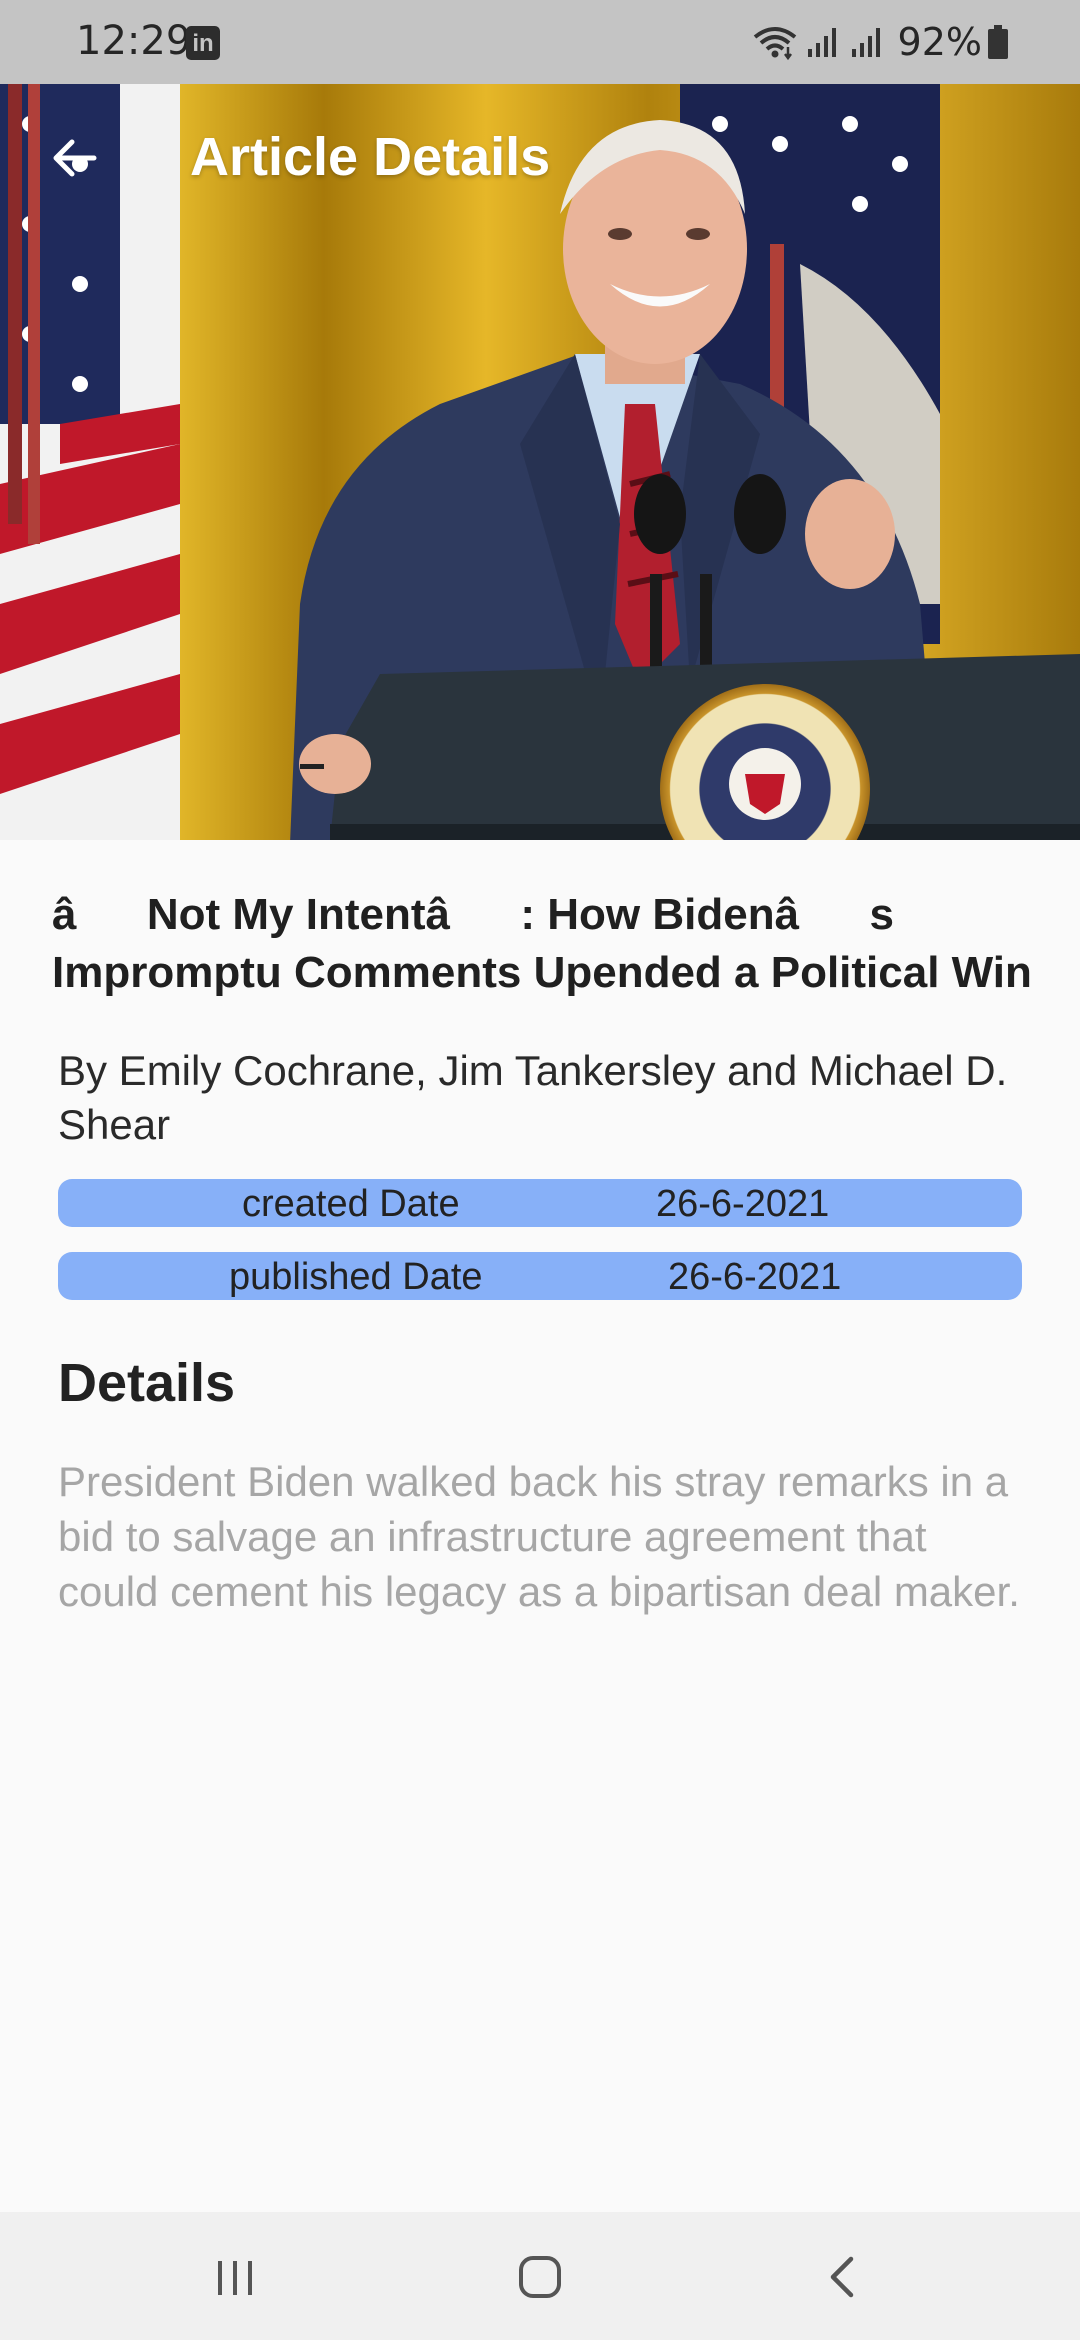 The height and width of the screenshot is (2340, 1080). I want to click on created-date-row: created Date 26-6-2021, so click(540, 1203).